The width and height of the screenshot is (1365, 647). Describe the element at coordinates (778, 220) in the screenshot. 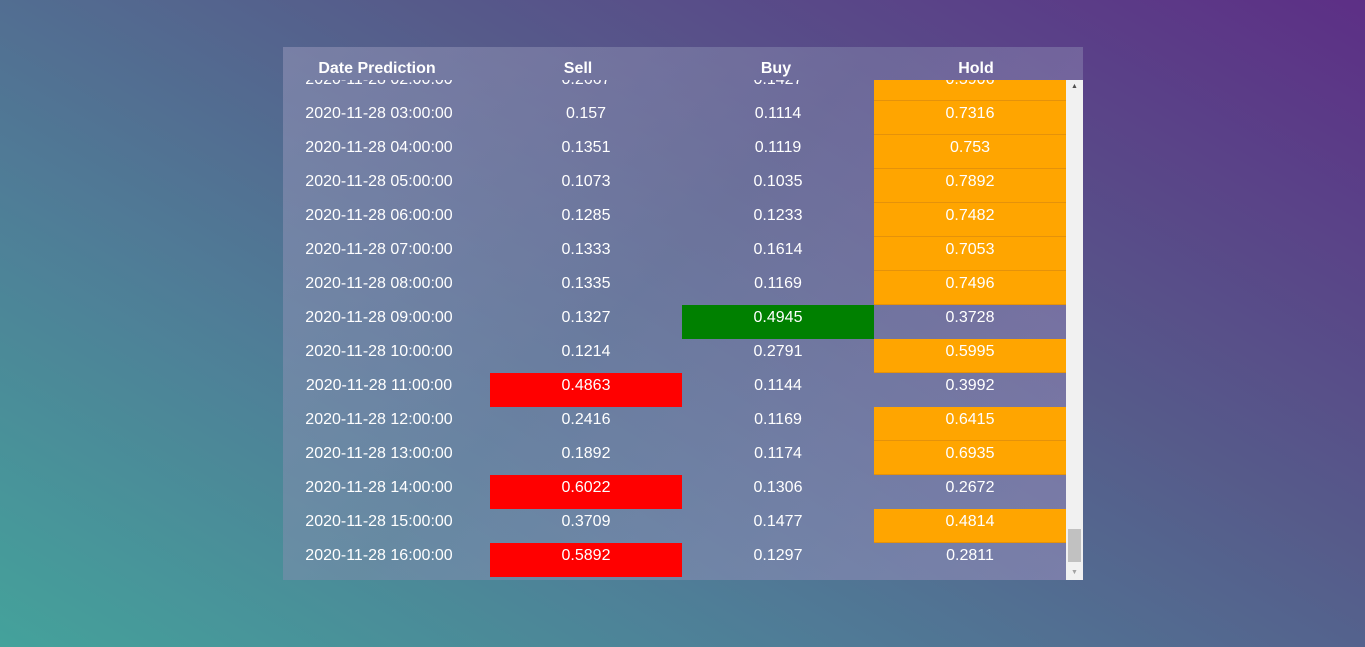

I see `cell-buy: 0.1233` at that location.